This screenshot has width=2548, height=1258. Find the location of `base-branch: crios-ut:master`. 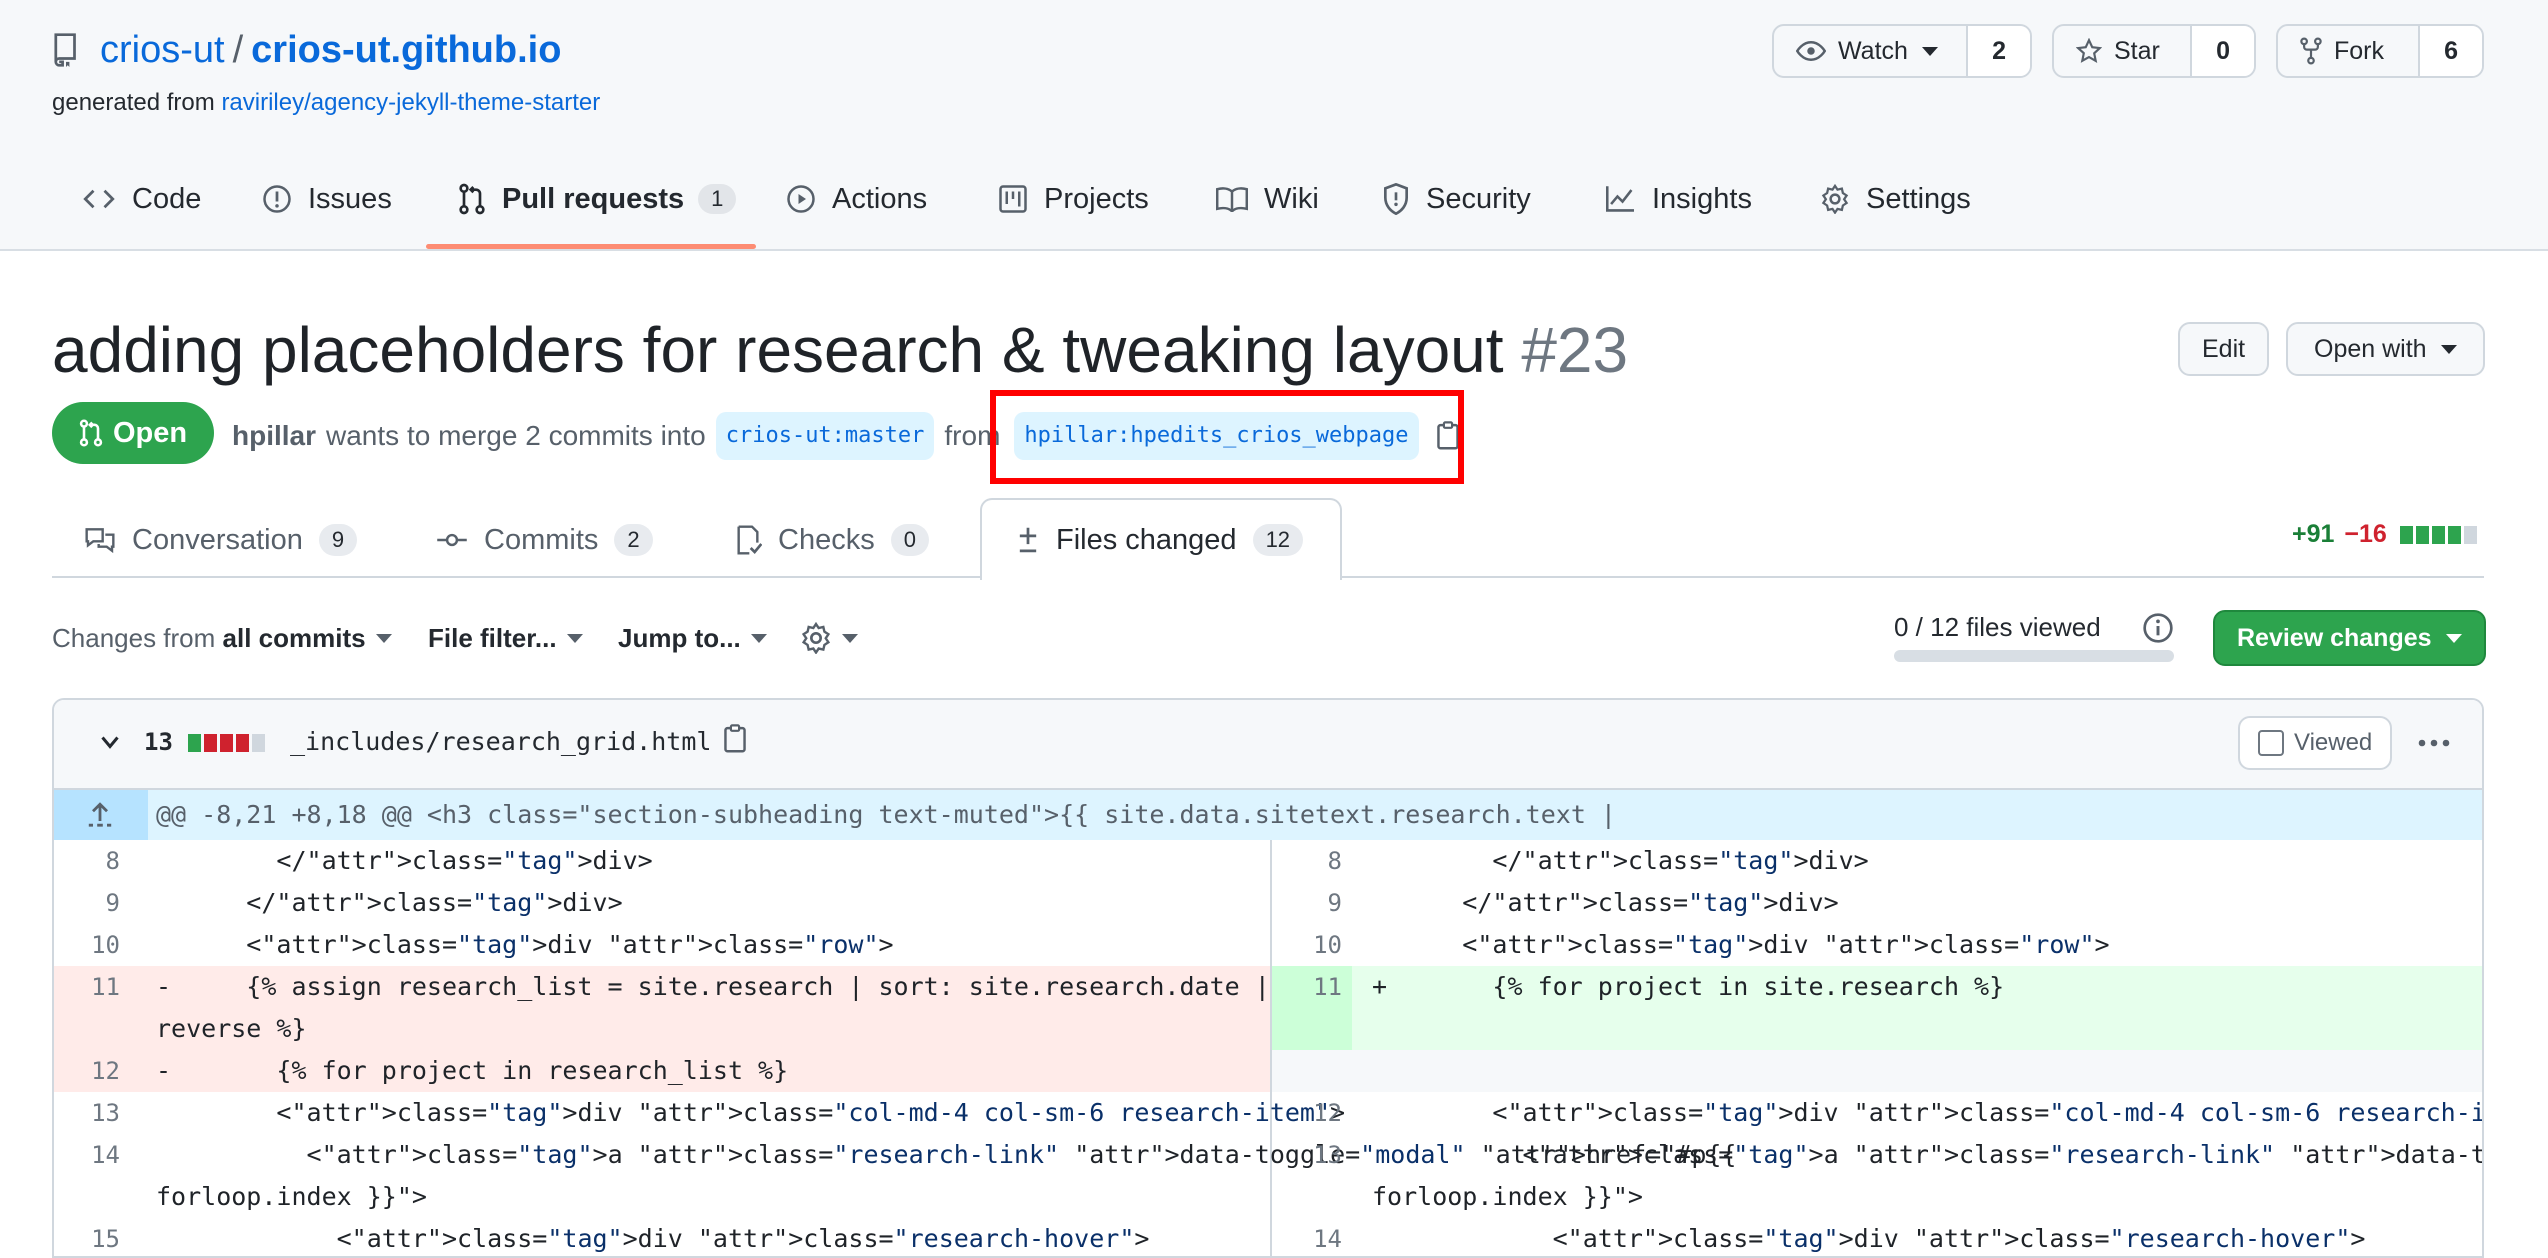

base-branch: crios-ut:master is located at coordinates (825, 436).